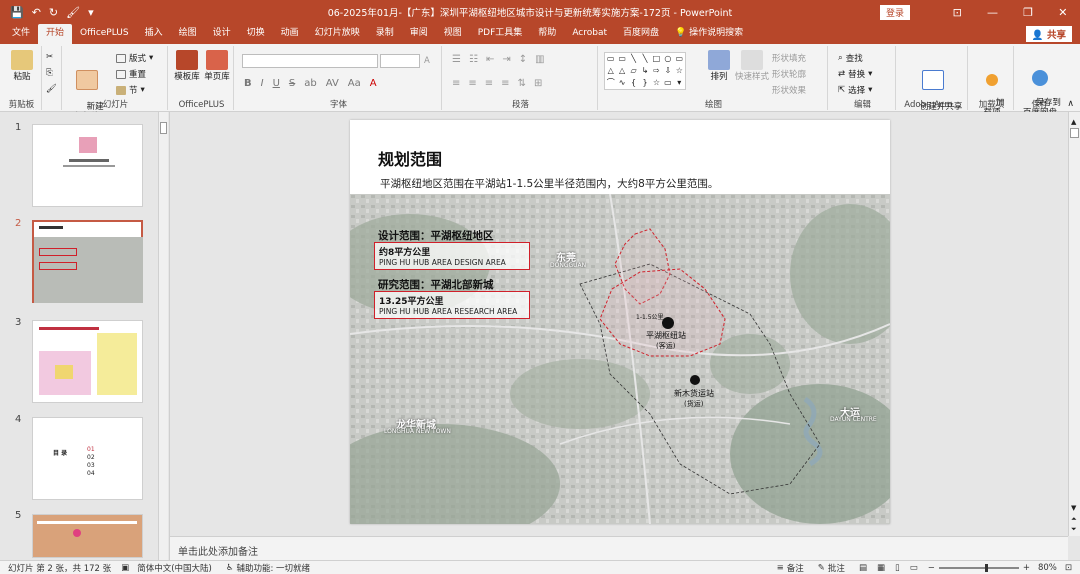  What do you see at coordinates (490, 59) in the screenshot?
I see `decrease-indent-icon: ⇤` at bounding box center [490, 59].